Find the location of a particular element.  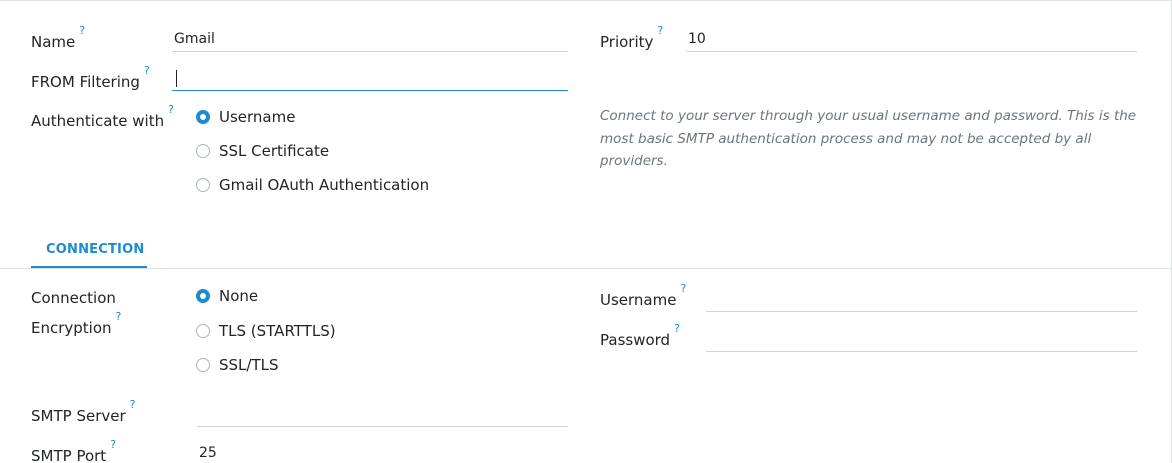

connection-encryption-label: Connection Encryption? is located at coordinates (101, 313).